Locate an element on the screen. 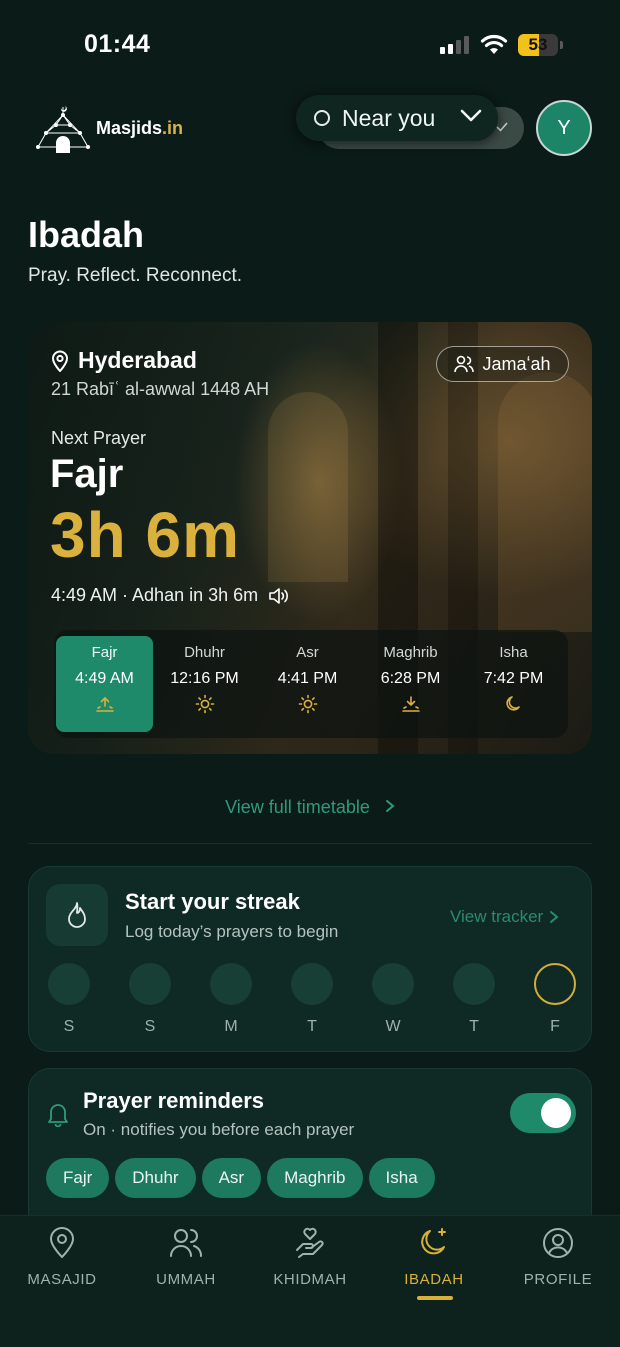 Image resolution: width=620 pixels, height=1347 pixels. masjids-logo: Masjids.in is located at coordinates (108, 128).